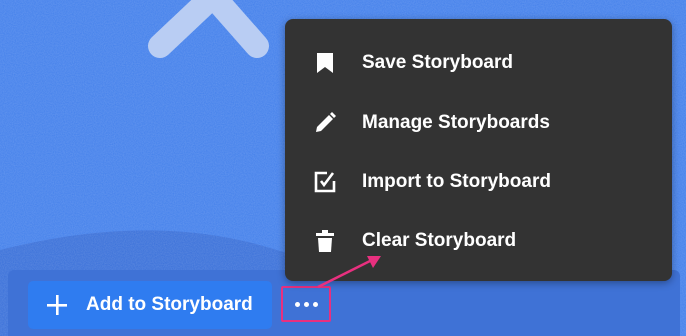 This screenshot has height=336, width=686. I want to click on more-options-button, so click(306, 304).